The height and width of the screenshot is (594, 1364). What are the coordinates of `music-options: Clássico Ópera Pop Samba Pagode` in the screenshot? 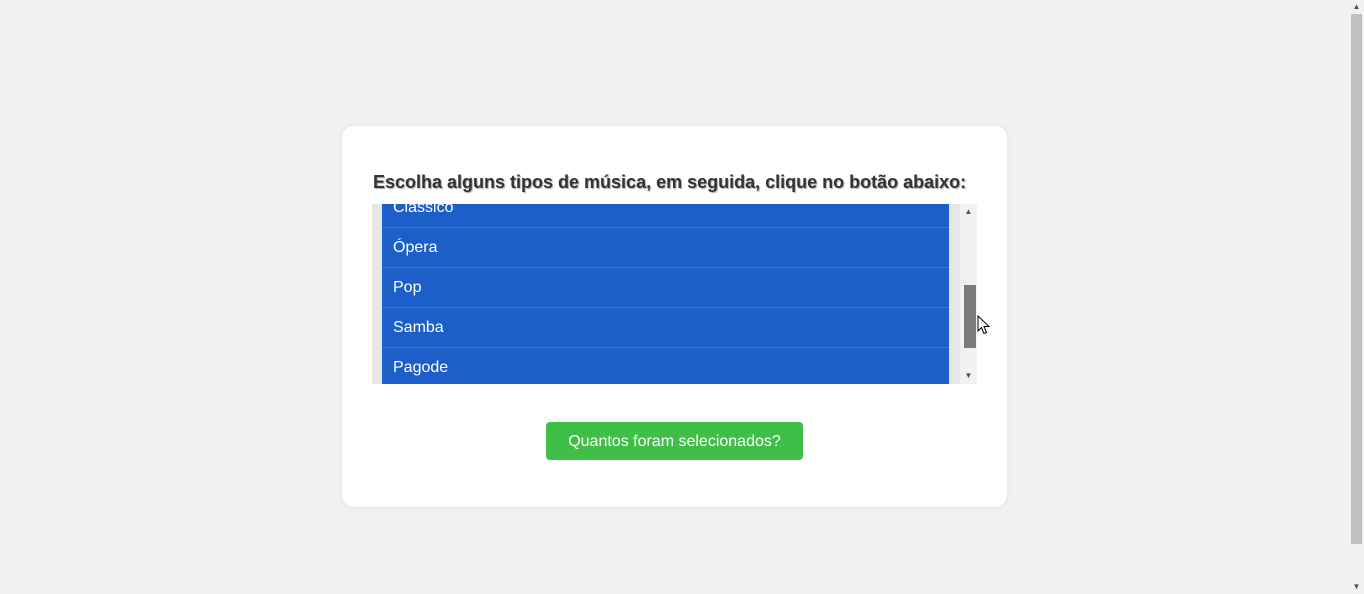 It's located at (665, 294).